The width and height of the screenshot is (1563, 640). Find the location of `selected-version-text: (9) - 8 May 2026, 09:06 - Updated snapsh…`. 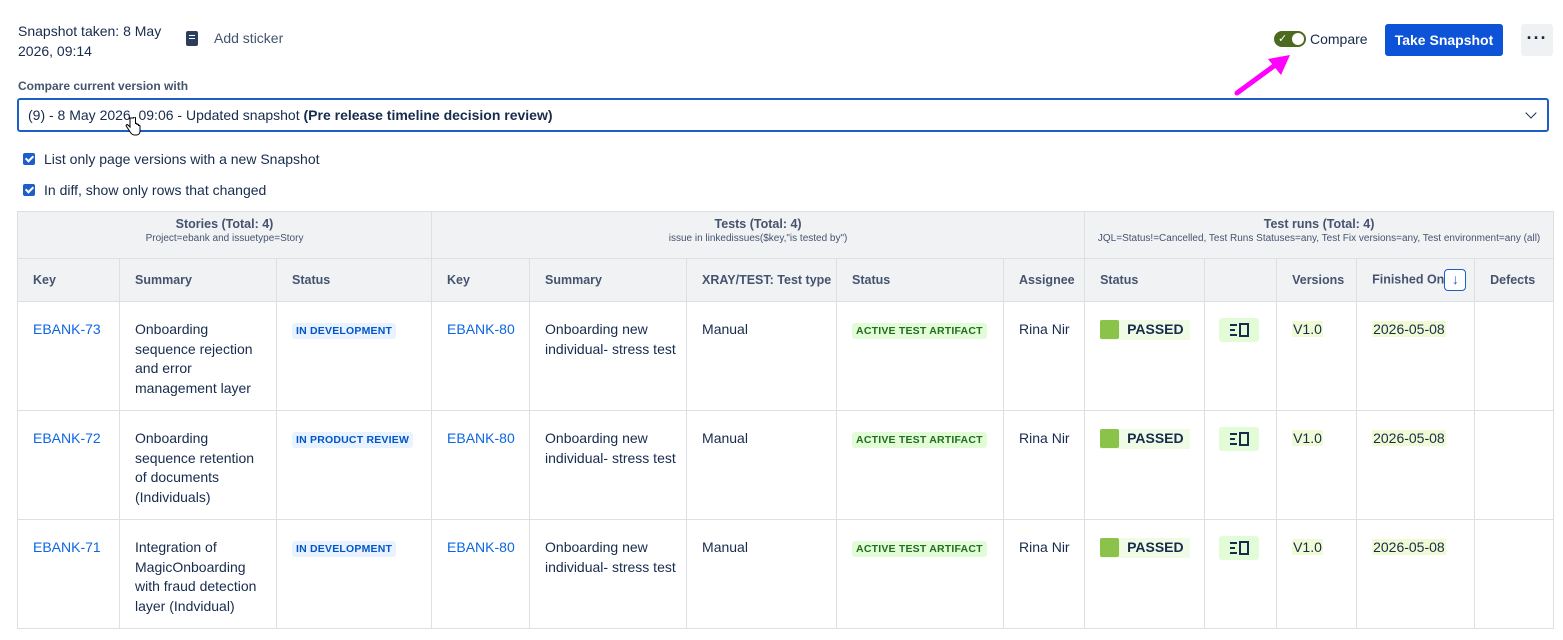

selected-version-text: (9) - 8 May 2026, 09:06 - Updated snapsh… is located at coordinates (166, 115).